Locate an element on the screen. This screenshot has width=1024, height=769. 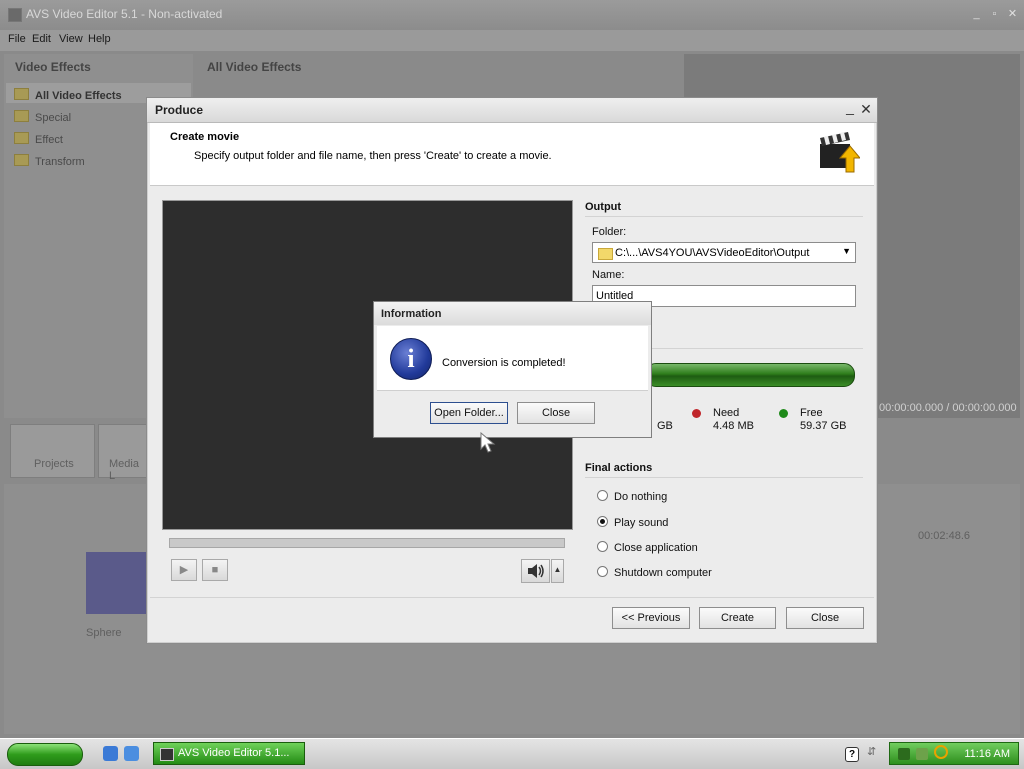
folder-select: C:\...\AVS4YOU\AVSVideoEditor\Output ▼ is located at coordinates (724, 252).